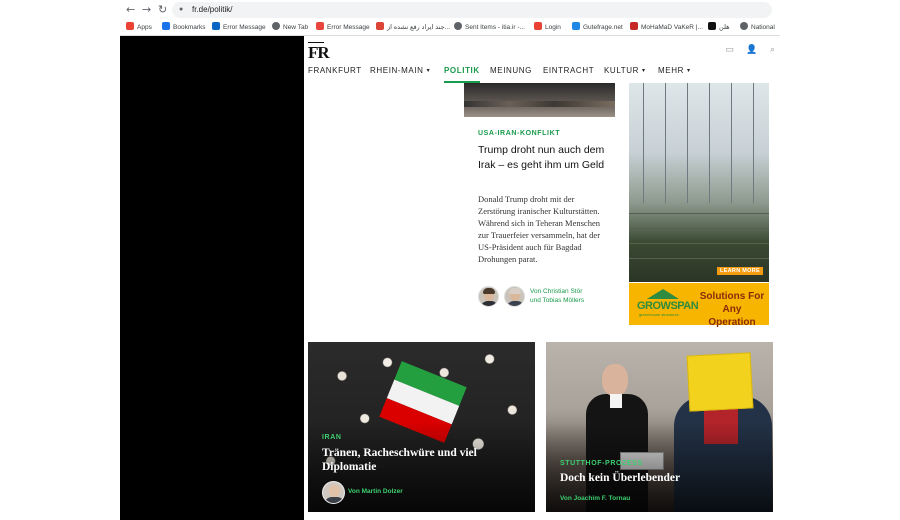 This screenshot has width=900, height=520. I want to click on back-button: ←, so click(130, 9).